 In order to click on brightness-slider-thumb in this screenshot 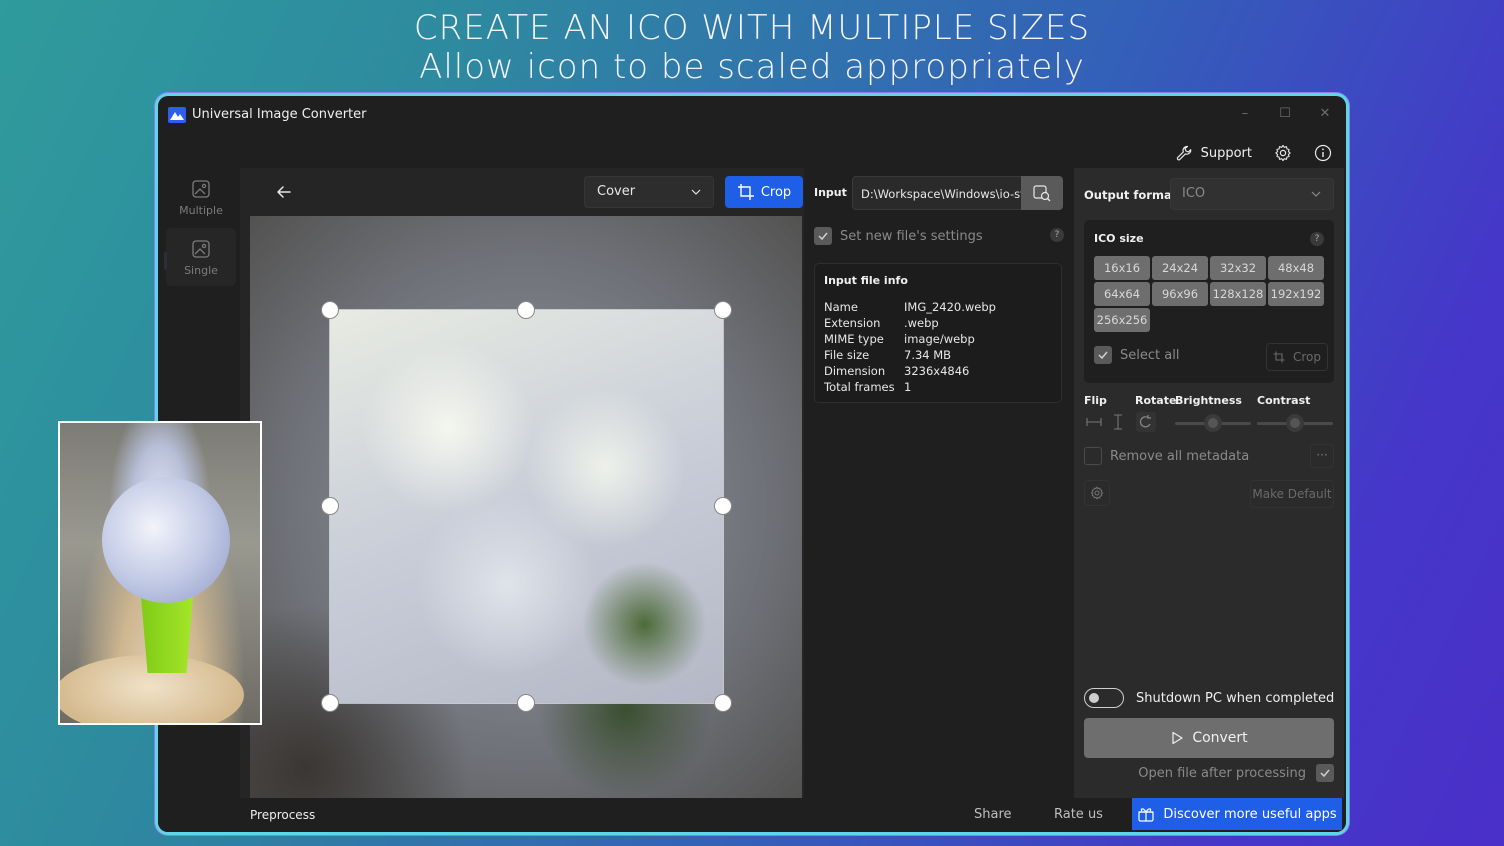, I will do `click(1213, 423)`.